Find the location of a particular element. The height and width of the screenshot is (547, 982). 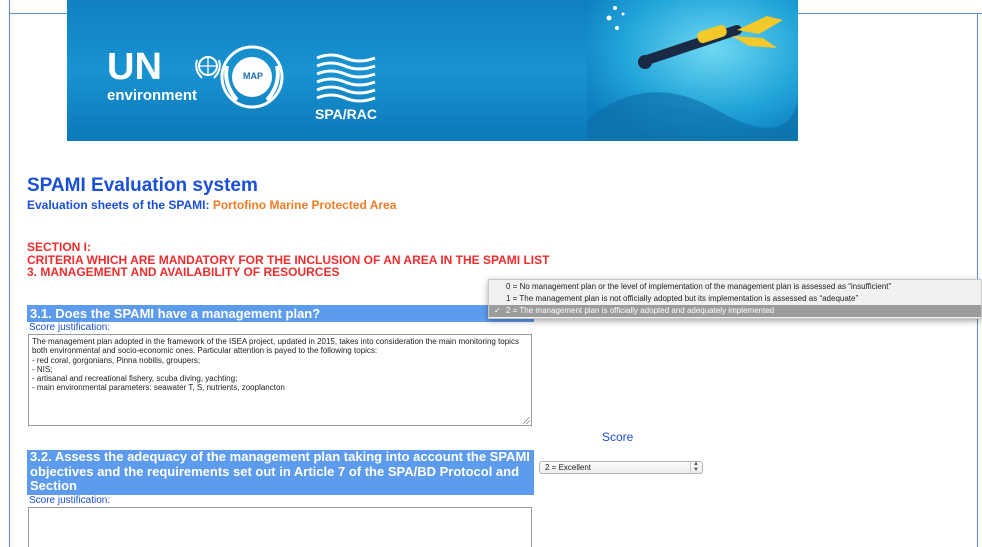

score-select-value: 2 = Excellent is located at coordinates (568, 467).